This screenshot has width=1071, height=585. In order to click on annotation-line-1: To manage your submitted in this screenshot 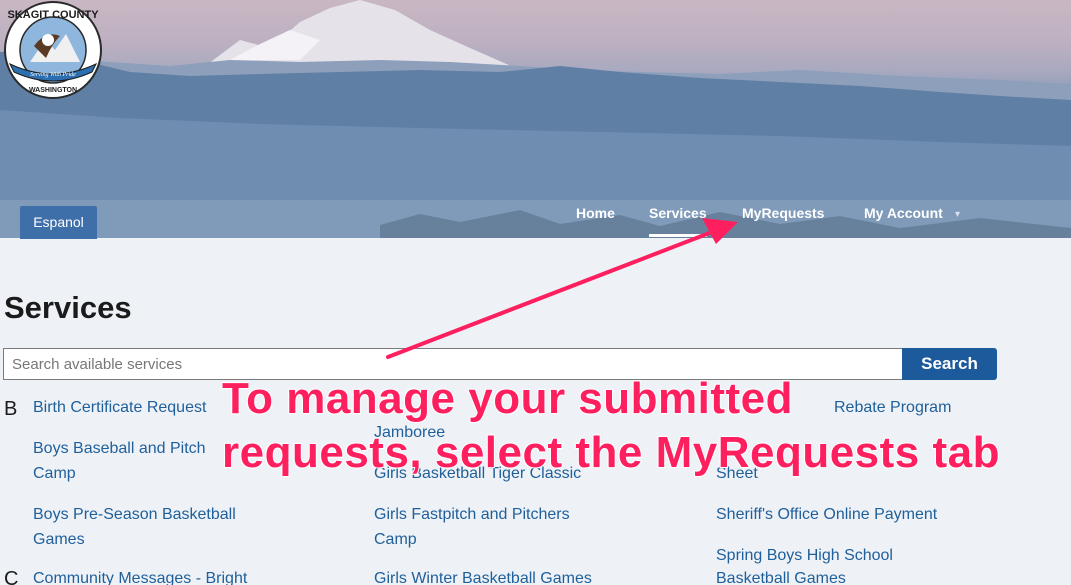, I will do `click(507, 398)`.